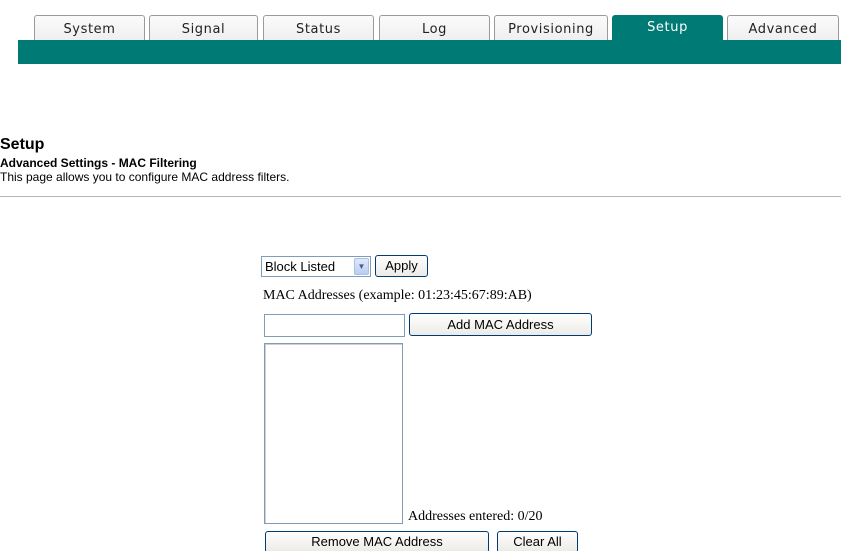  I want to click on clear-all-button: Clear All, so click(537, 541).